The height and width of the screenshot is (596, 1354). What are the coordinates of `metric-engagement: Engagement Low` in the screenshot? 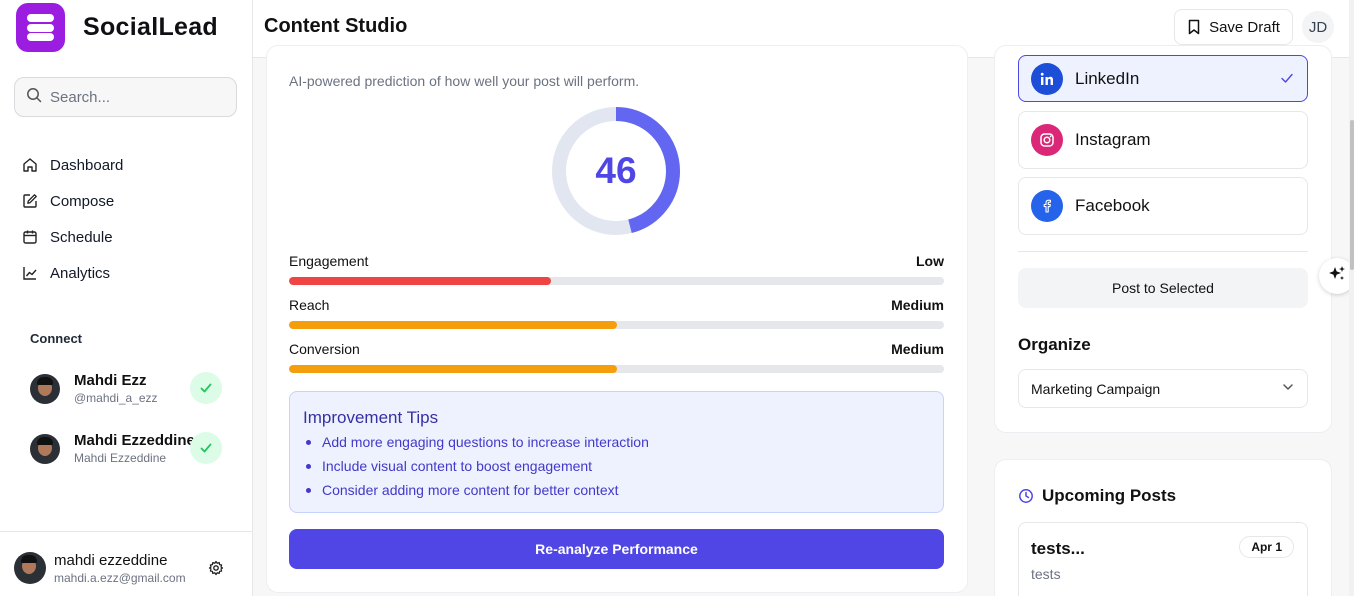 It's located at (616, 269).